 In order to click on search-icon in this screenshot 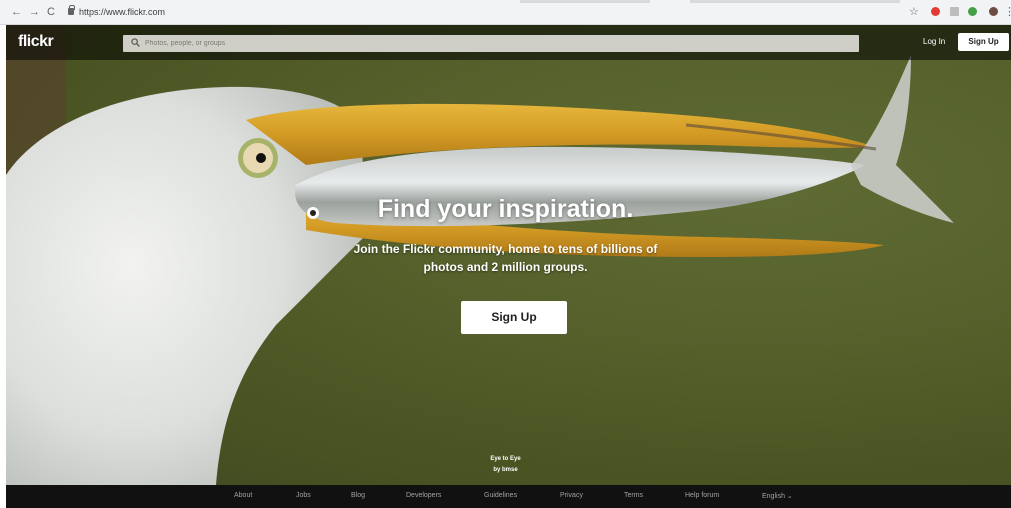, I will do `click(135, 42)`.